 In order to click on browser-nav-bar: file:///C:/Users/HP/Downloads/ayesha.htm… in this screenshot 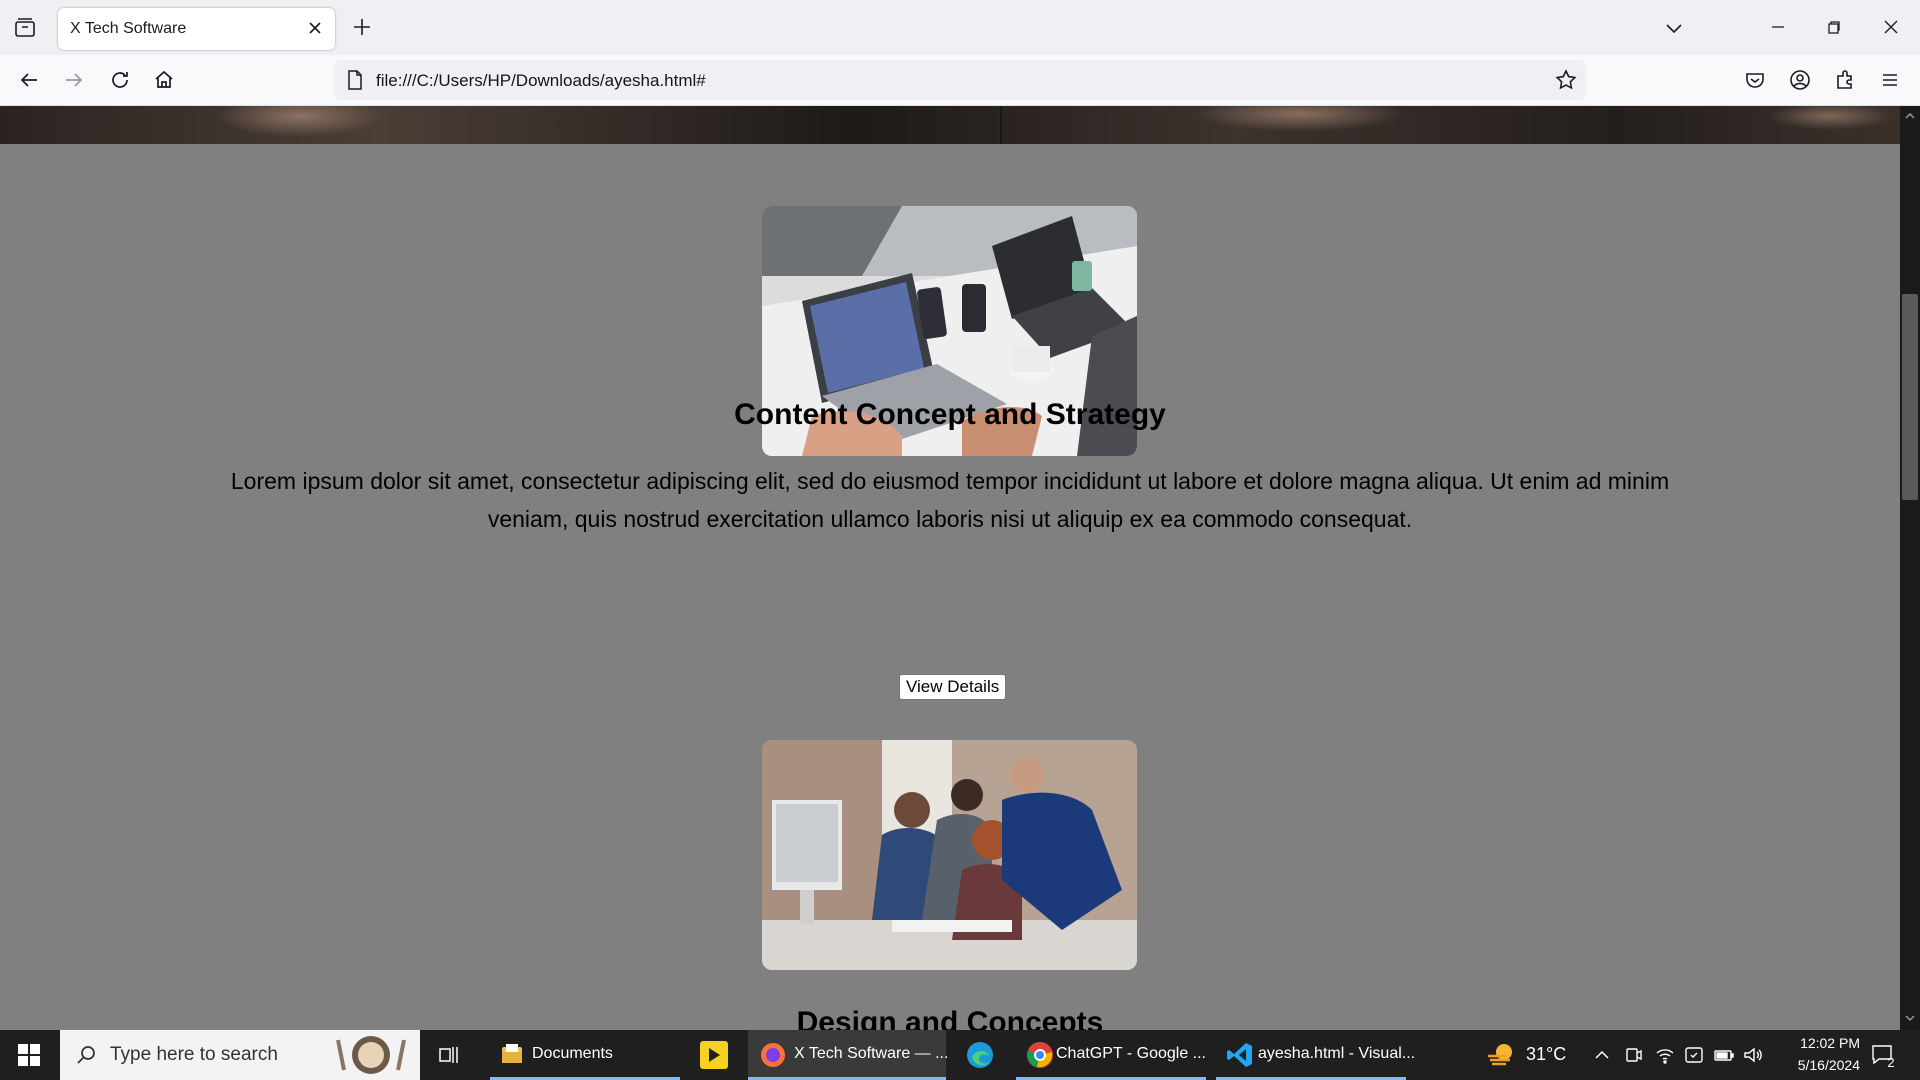, I will do `click(960, 80)`.